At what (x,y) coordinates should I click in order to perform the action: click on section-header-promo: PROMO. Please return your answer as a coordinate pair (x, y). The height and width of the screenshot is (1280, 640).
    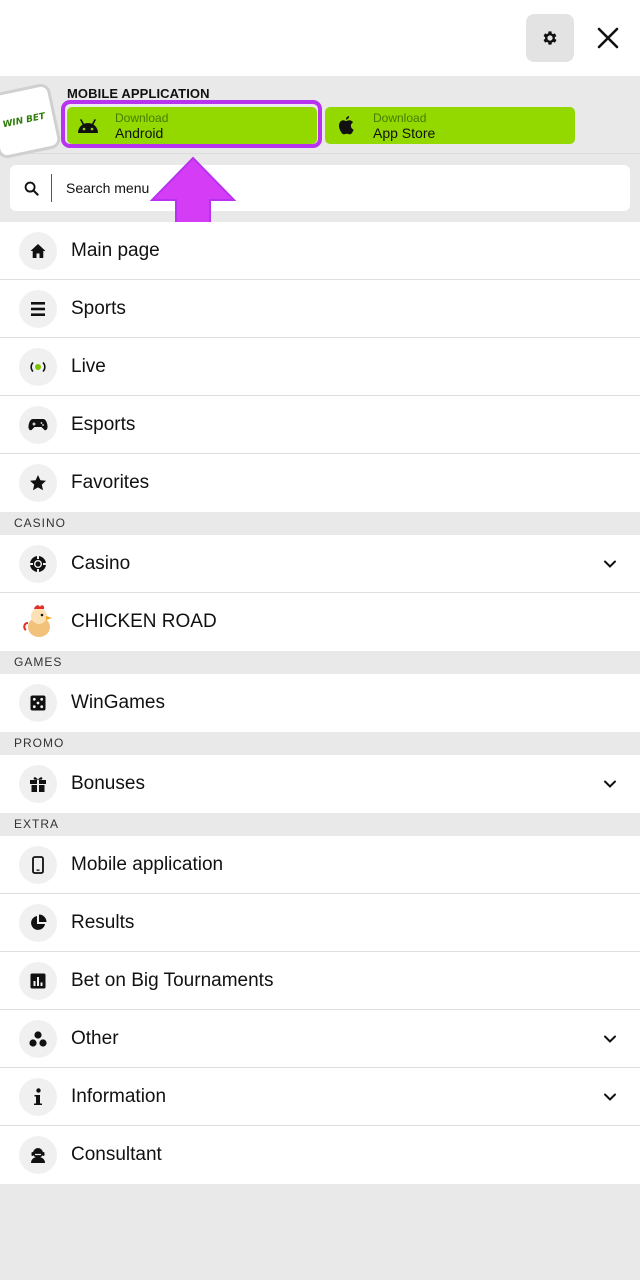
    Looking at the image, I should click on (320, 743).